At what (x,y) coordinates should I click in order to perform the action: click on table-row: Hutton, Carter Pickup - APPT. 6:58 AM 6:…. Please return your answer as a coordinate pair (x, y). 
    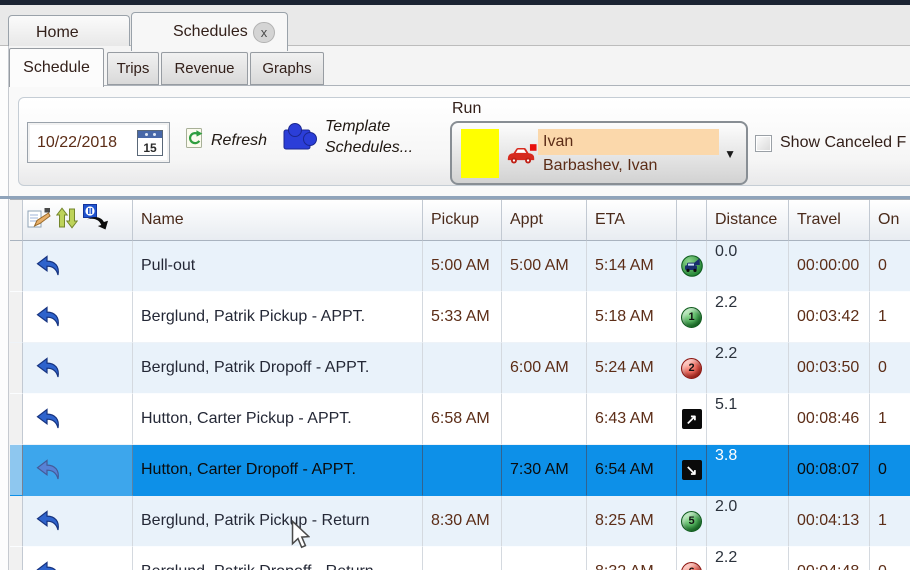
    Looking at the image, I should click on (460, 419).